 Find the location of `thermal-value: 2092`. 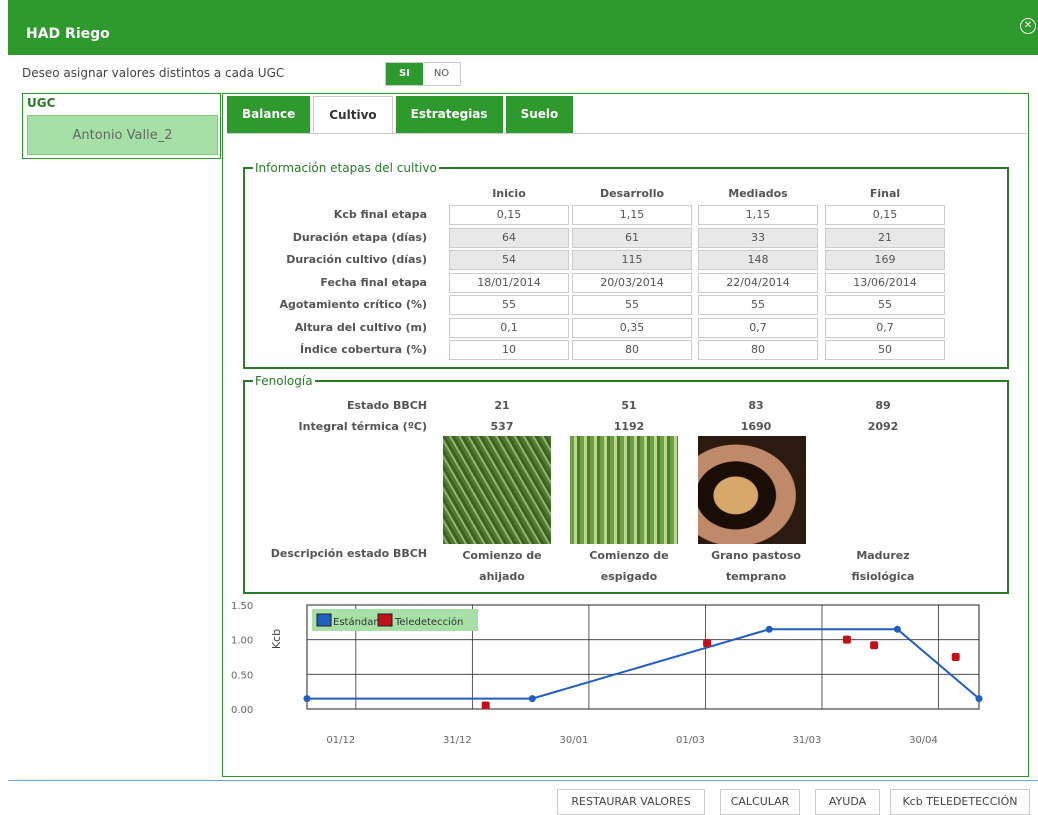

thermal-value: 2092 is located at coordinates (883, 426).